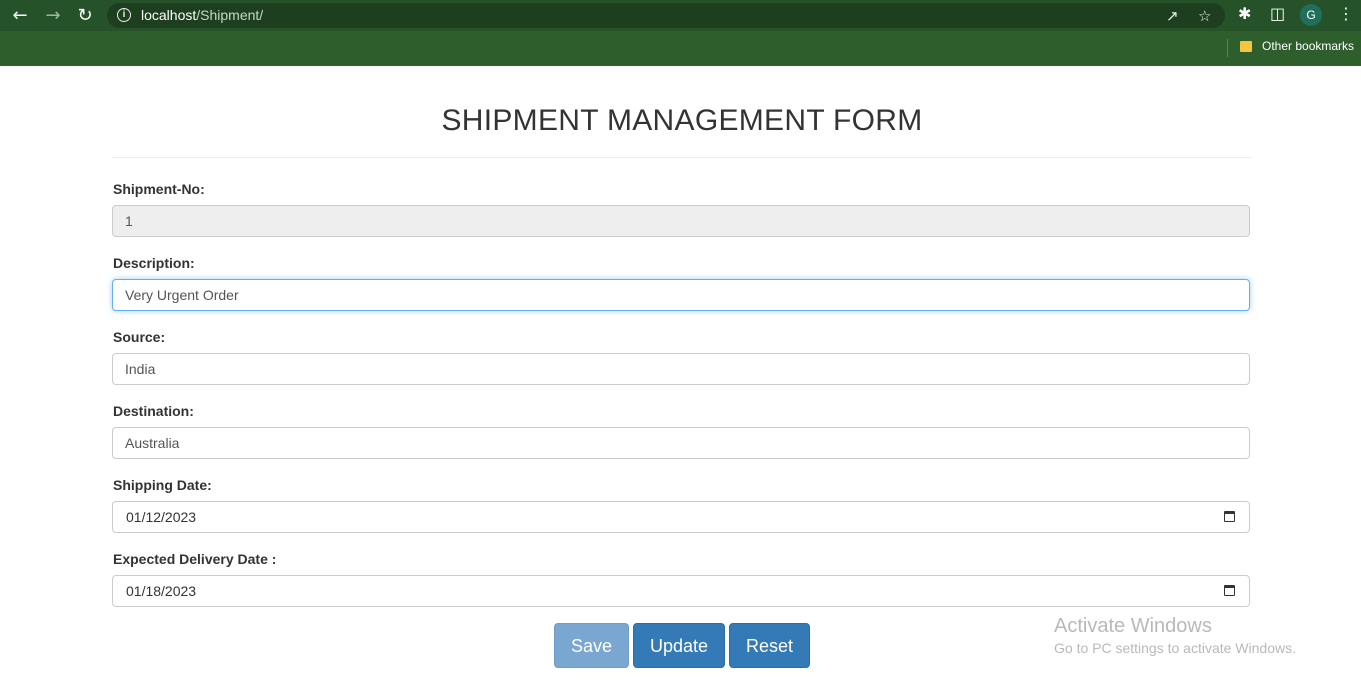 This screenshot has height=691, width=1361. Describe the element at coordinates (1175, 648) in the screenshot. I see `activate-windows-subtitle: Go to PC settings to activate Windows.` at that location.